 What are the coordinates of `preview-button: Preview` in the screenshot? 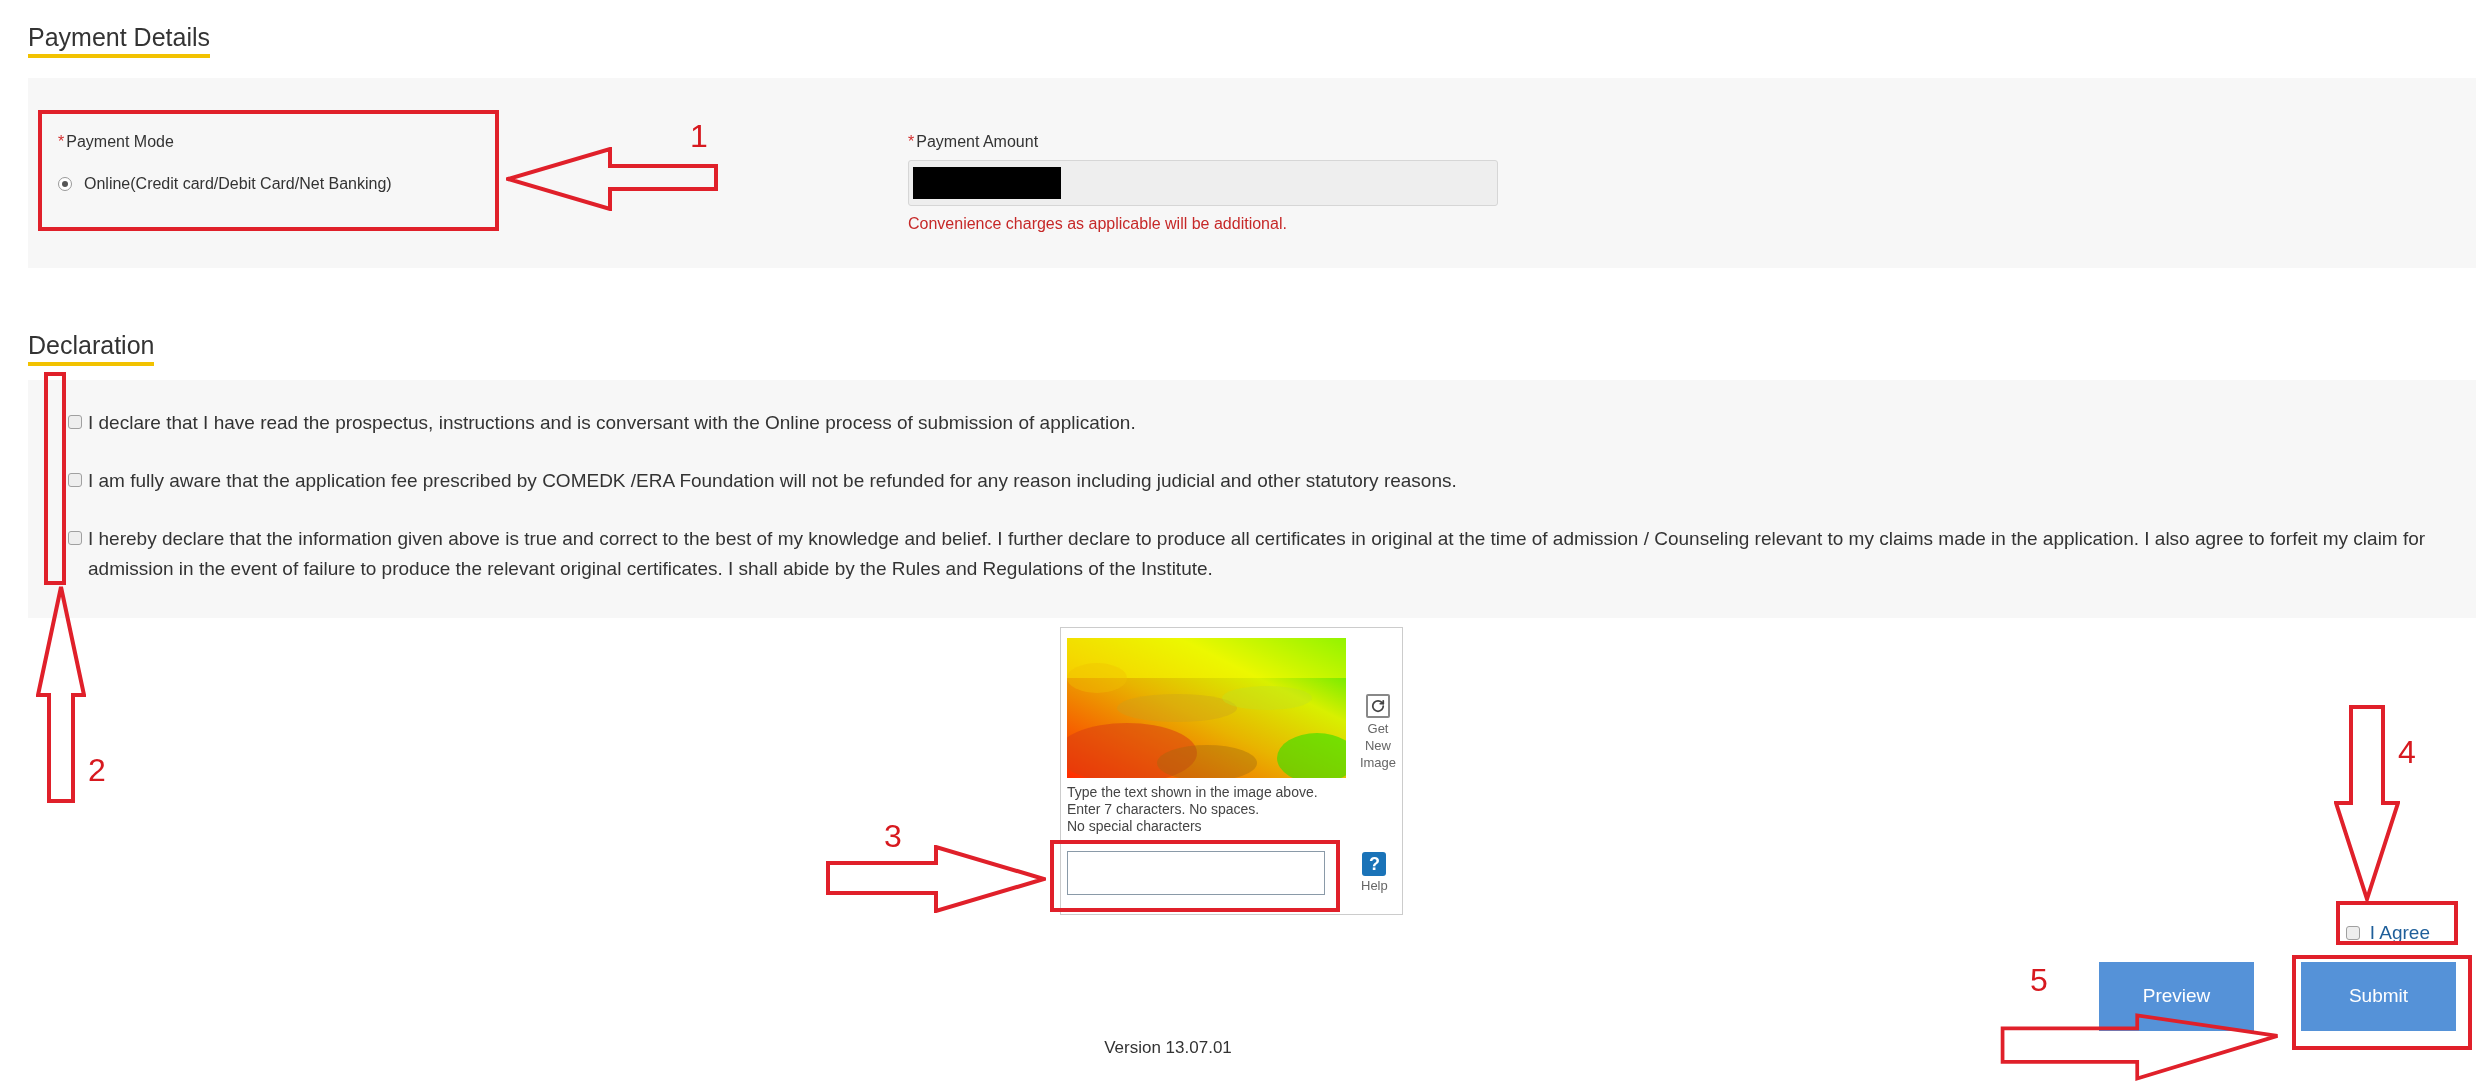 It's located at (2176, 996).